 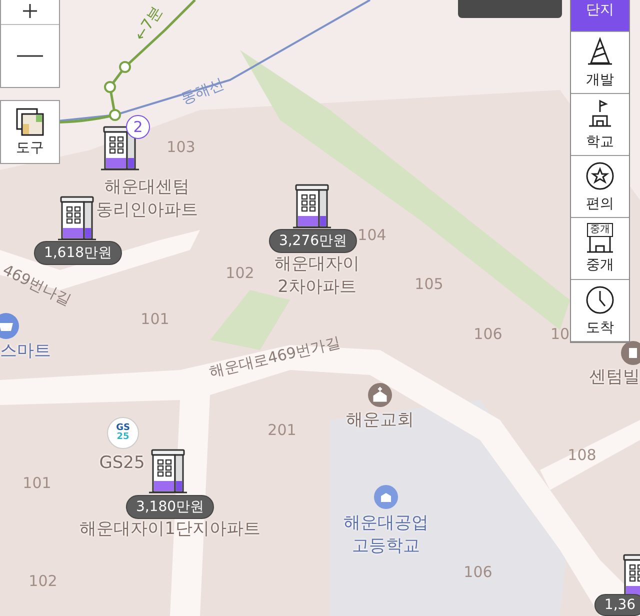 I want to click on place-name: 센텀빌, so click(x=614, y=377).